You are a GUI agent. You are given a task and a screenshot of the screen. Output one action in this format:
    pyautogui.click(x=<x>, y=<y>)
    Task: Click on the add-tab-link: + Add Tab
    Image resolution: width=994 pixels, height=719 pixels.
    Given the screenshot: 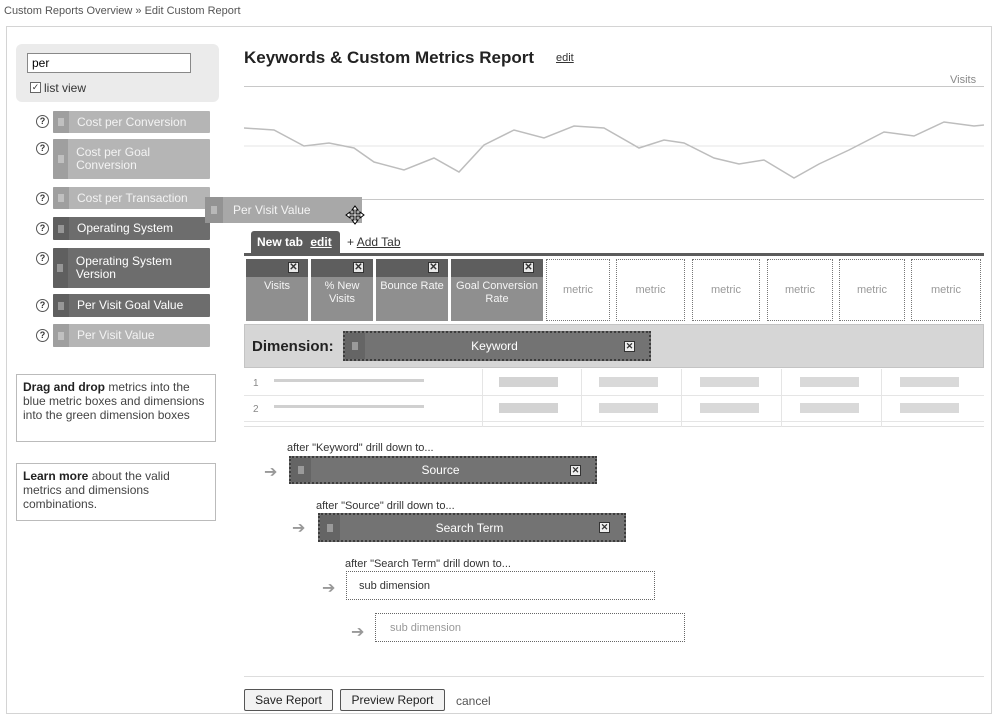 What is the action you would take?
    pyautogui.click(x=374, y=242)
    